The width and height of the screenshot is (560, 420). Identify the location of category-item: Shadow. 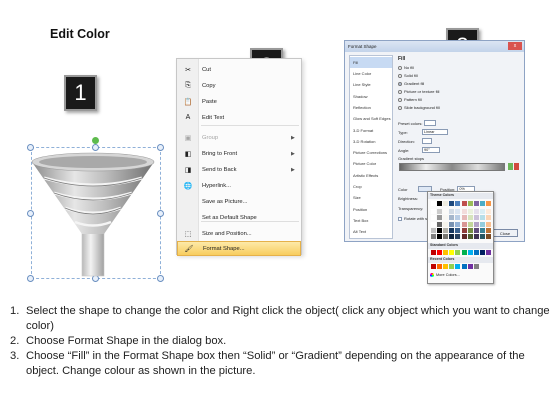
(371, 96).